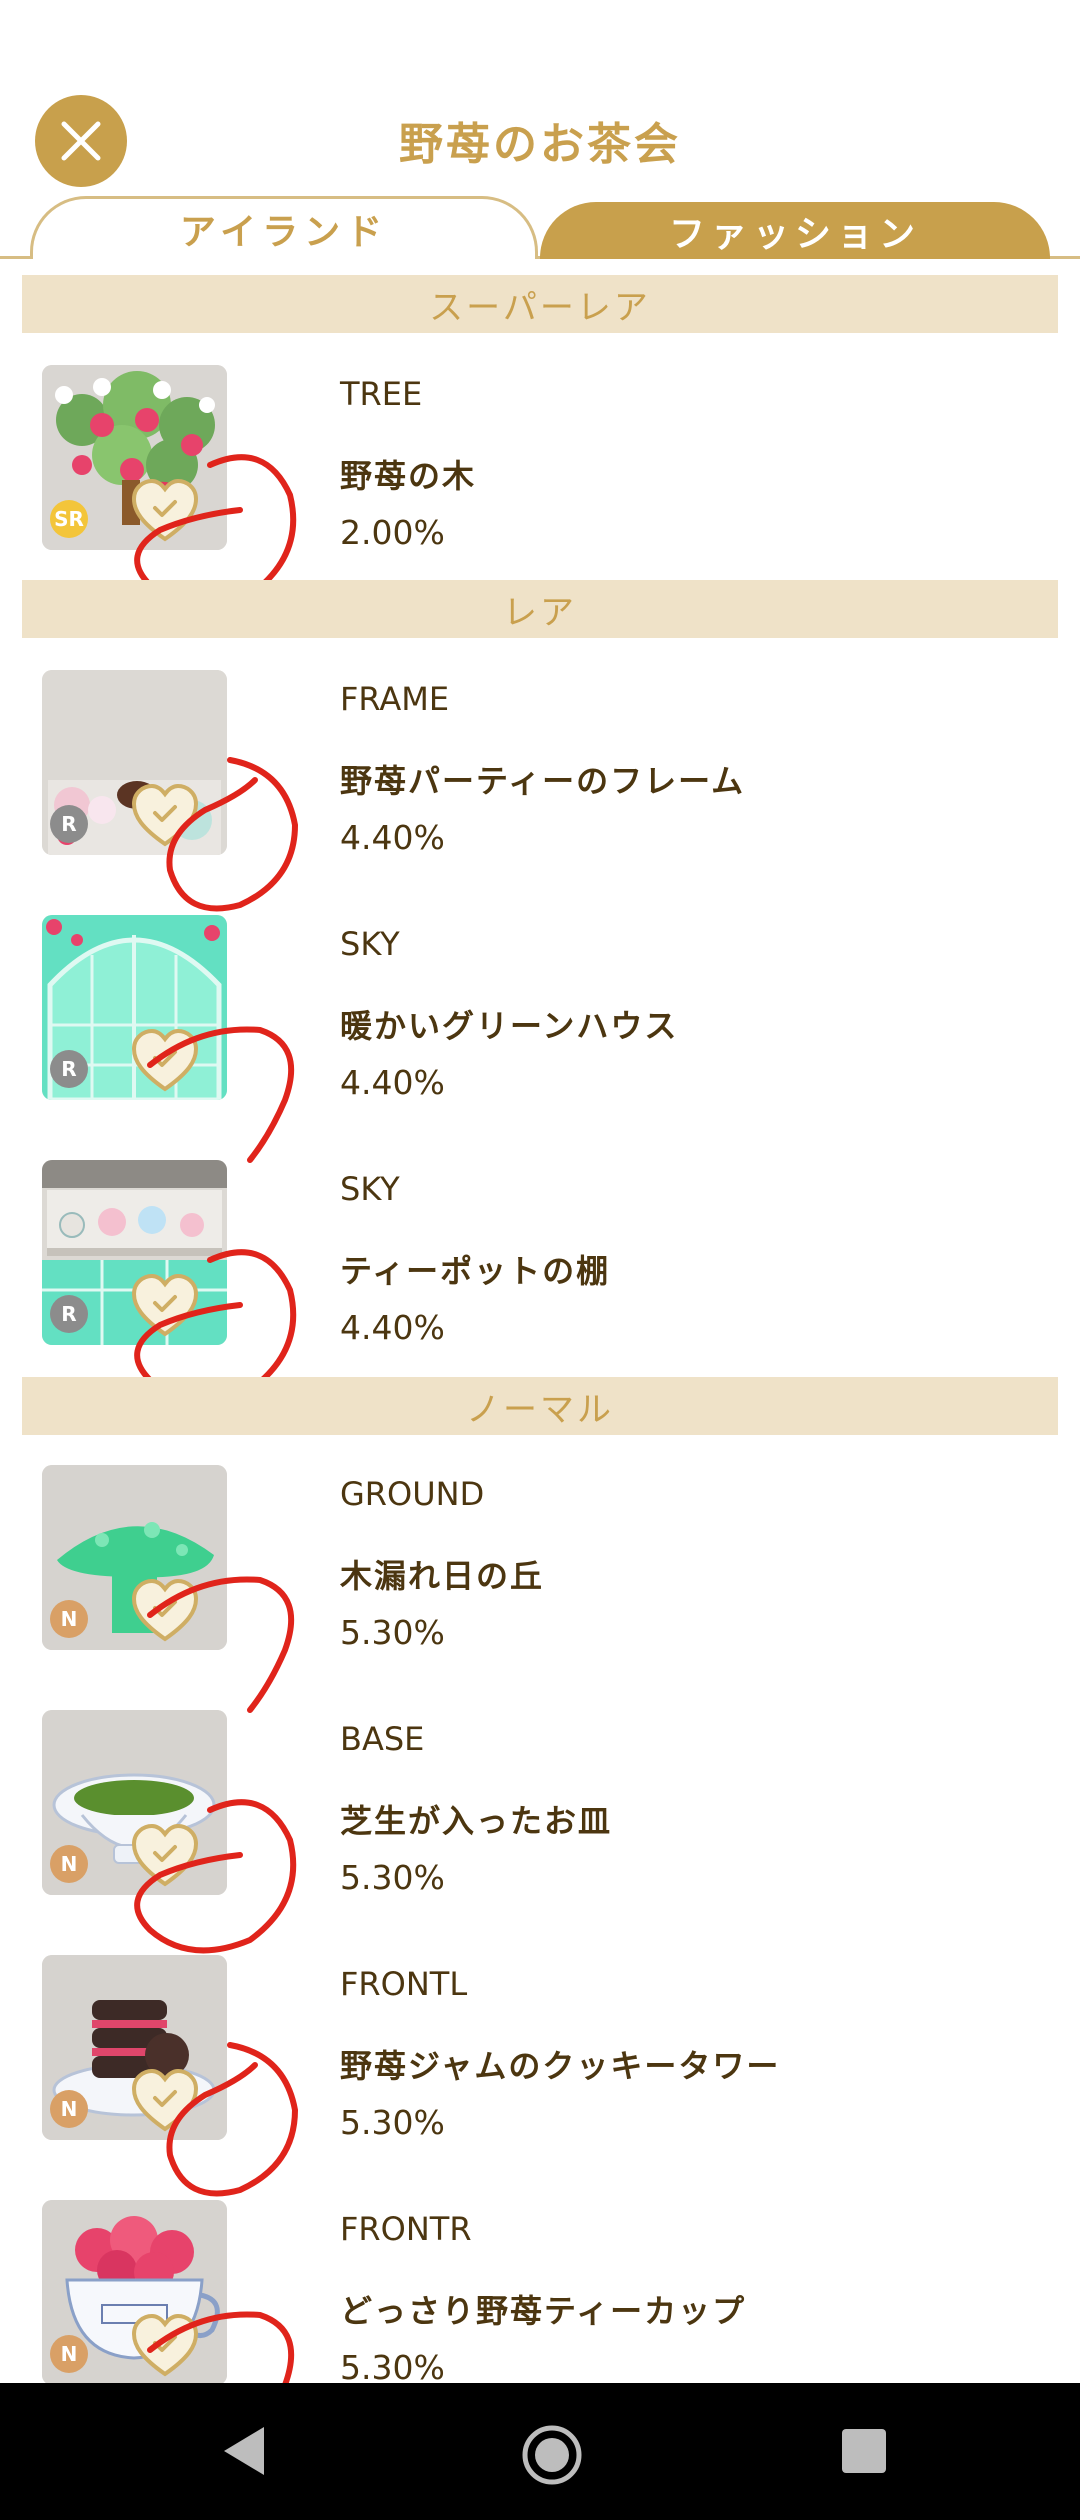 The image size is (1080, 2520). I want to click on gacha-item-row: R FRAME 野苺パーティーのフレーム 4.40%, so click(540, 791).